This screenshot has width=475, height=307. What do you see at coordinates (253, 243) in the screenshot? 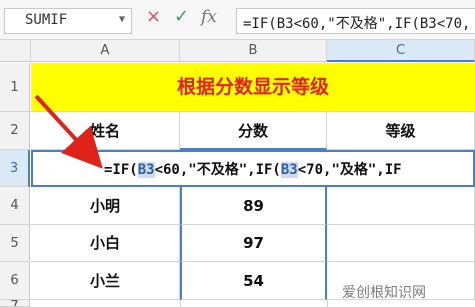
I see `score-cell: 97` at bounding box center [253, 243].